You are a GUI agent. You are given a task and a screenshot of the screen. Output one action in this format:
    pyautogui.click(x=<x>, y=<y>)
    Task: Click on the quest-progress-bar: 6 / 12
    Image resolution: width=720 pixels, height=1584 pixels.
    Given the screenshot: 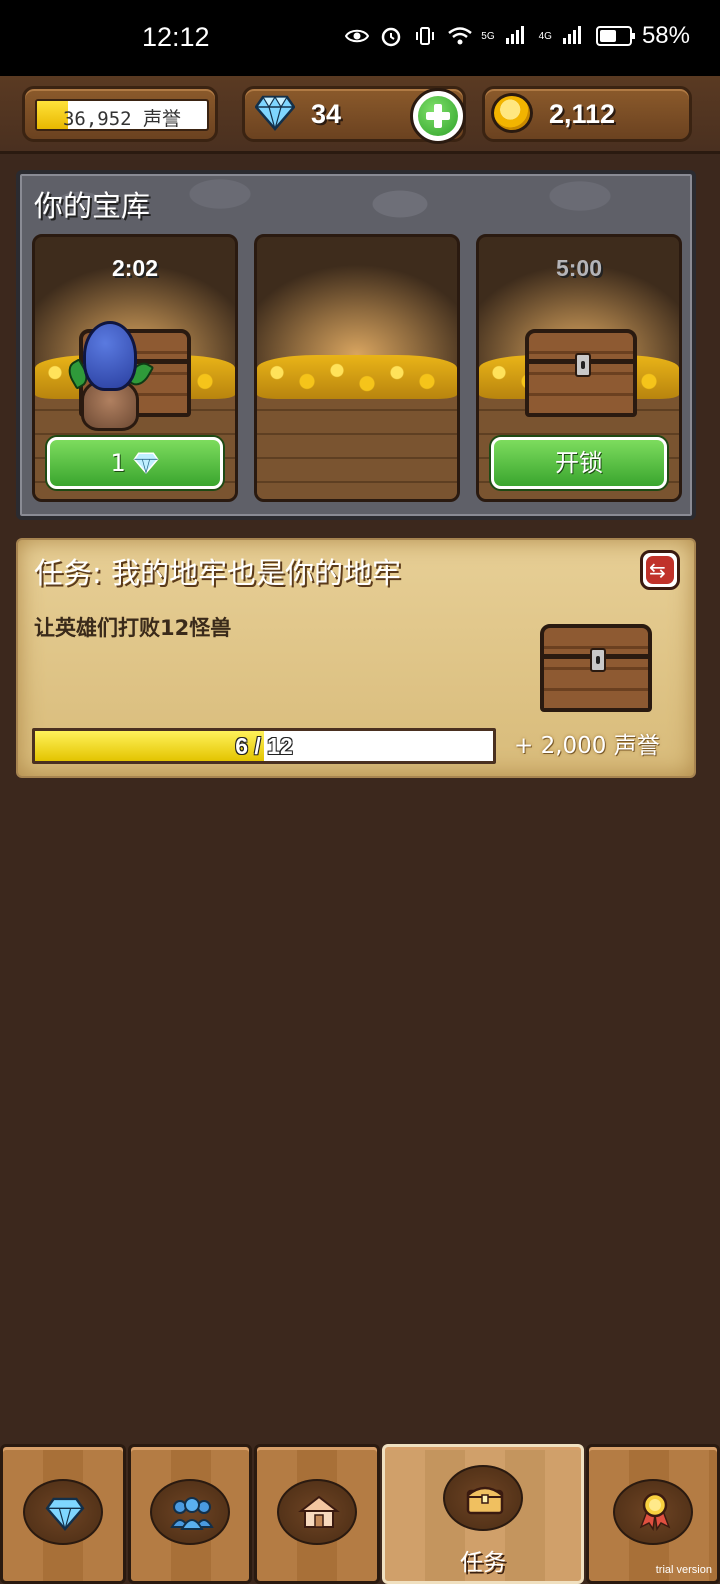 What is the action you would take?
    pyautogui.click(x=264, y=746)
    